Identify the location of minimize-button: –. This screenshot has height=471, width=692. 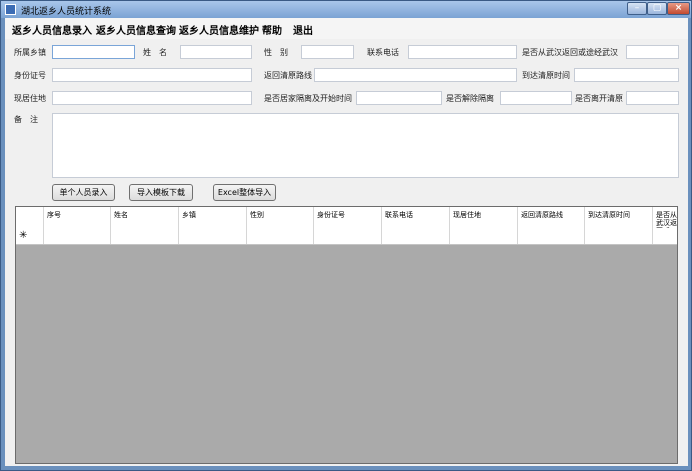
(637, 8).